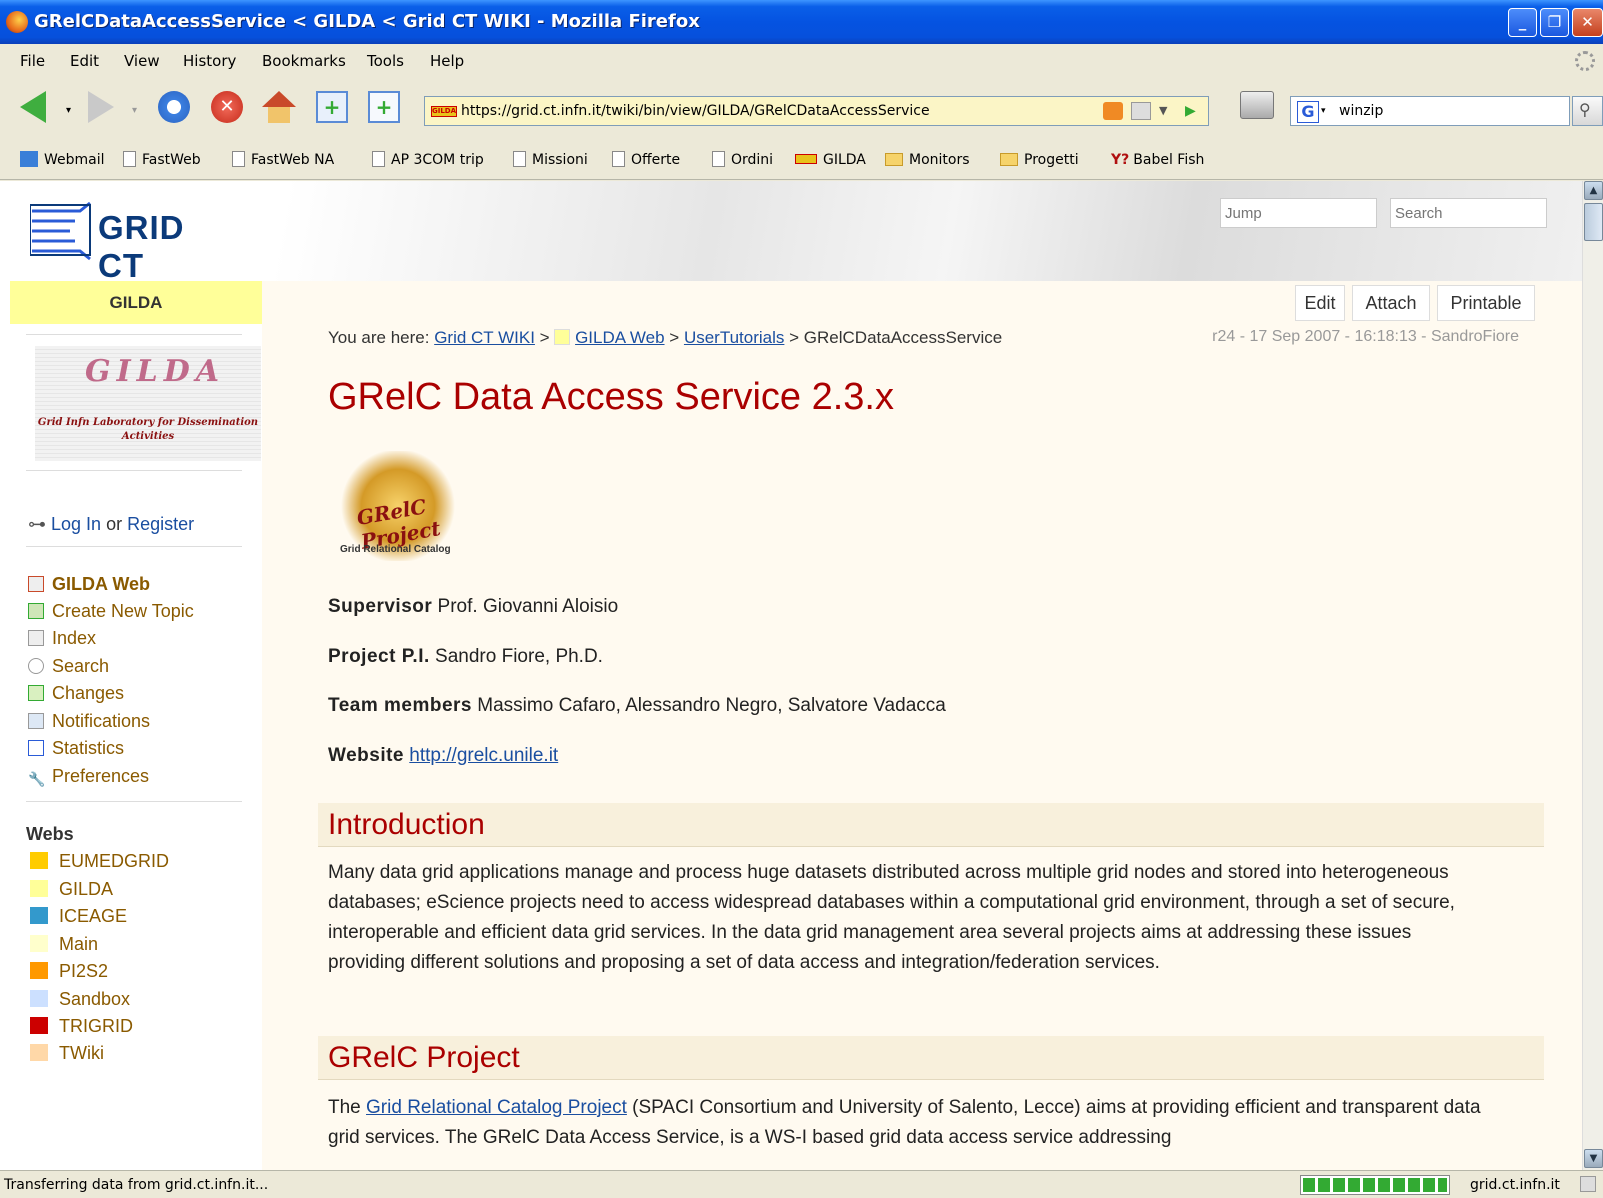  What do you see at coordinates (550, 160) in the screenshot?
I see `bookmark-missioni: Missioni` at bounding box center [550, 160].